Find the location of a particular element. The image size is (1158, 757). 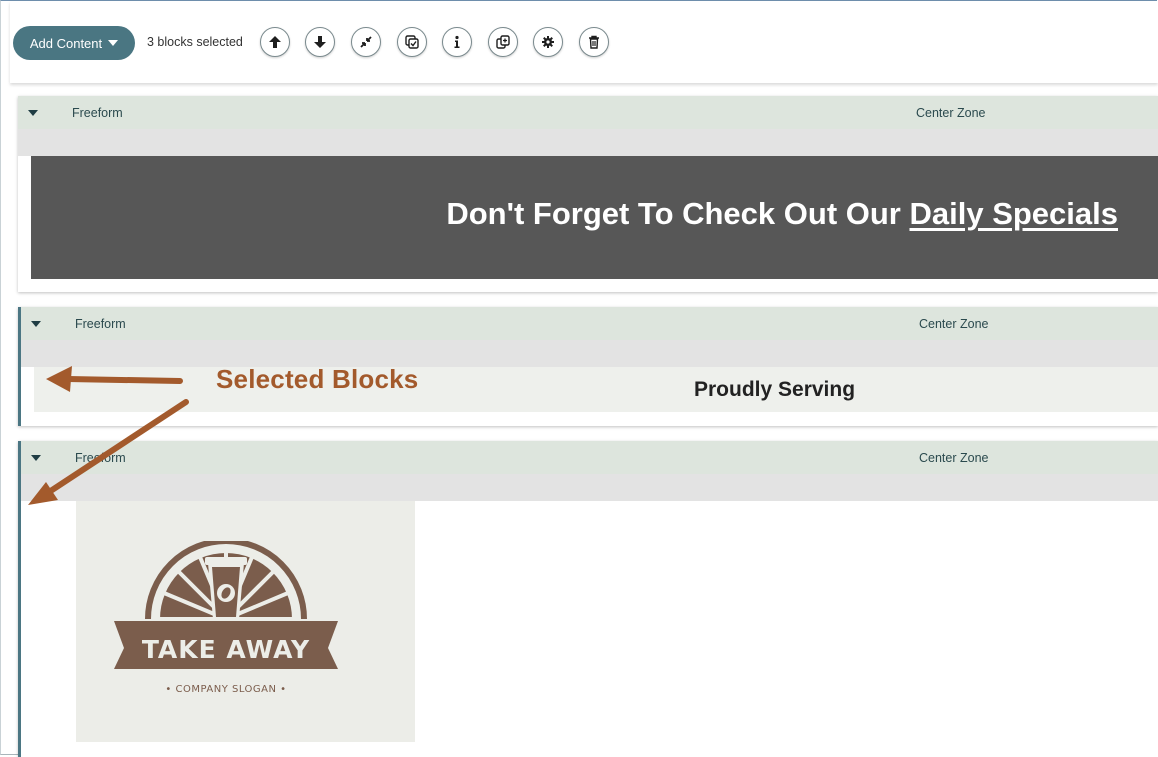

take-away-logo: TAKE AWAY • COMPANY SLOGAN • is located at coordinates (245, 621).